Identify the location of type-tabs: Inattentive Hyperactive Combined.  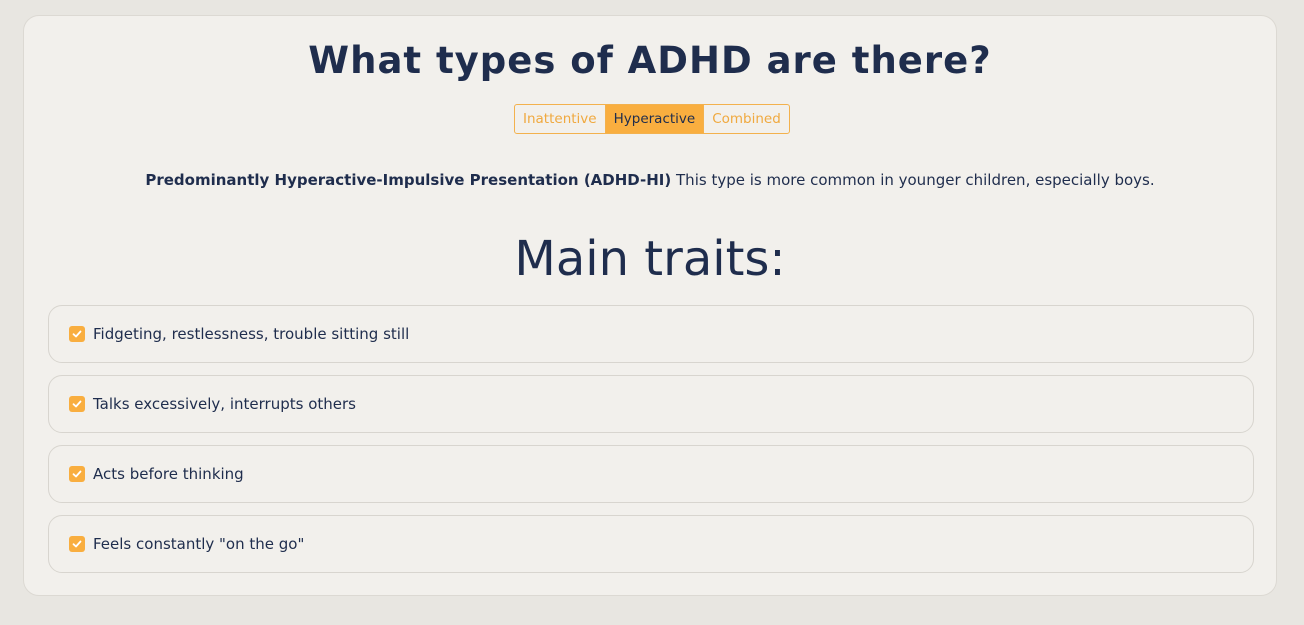
(652, 119).